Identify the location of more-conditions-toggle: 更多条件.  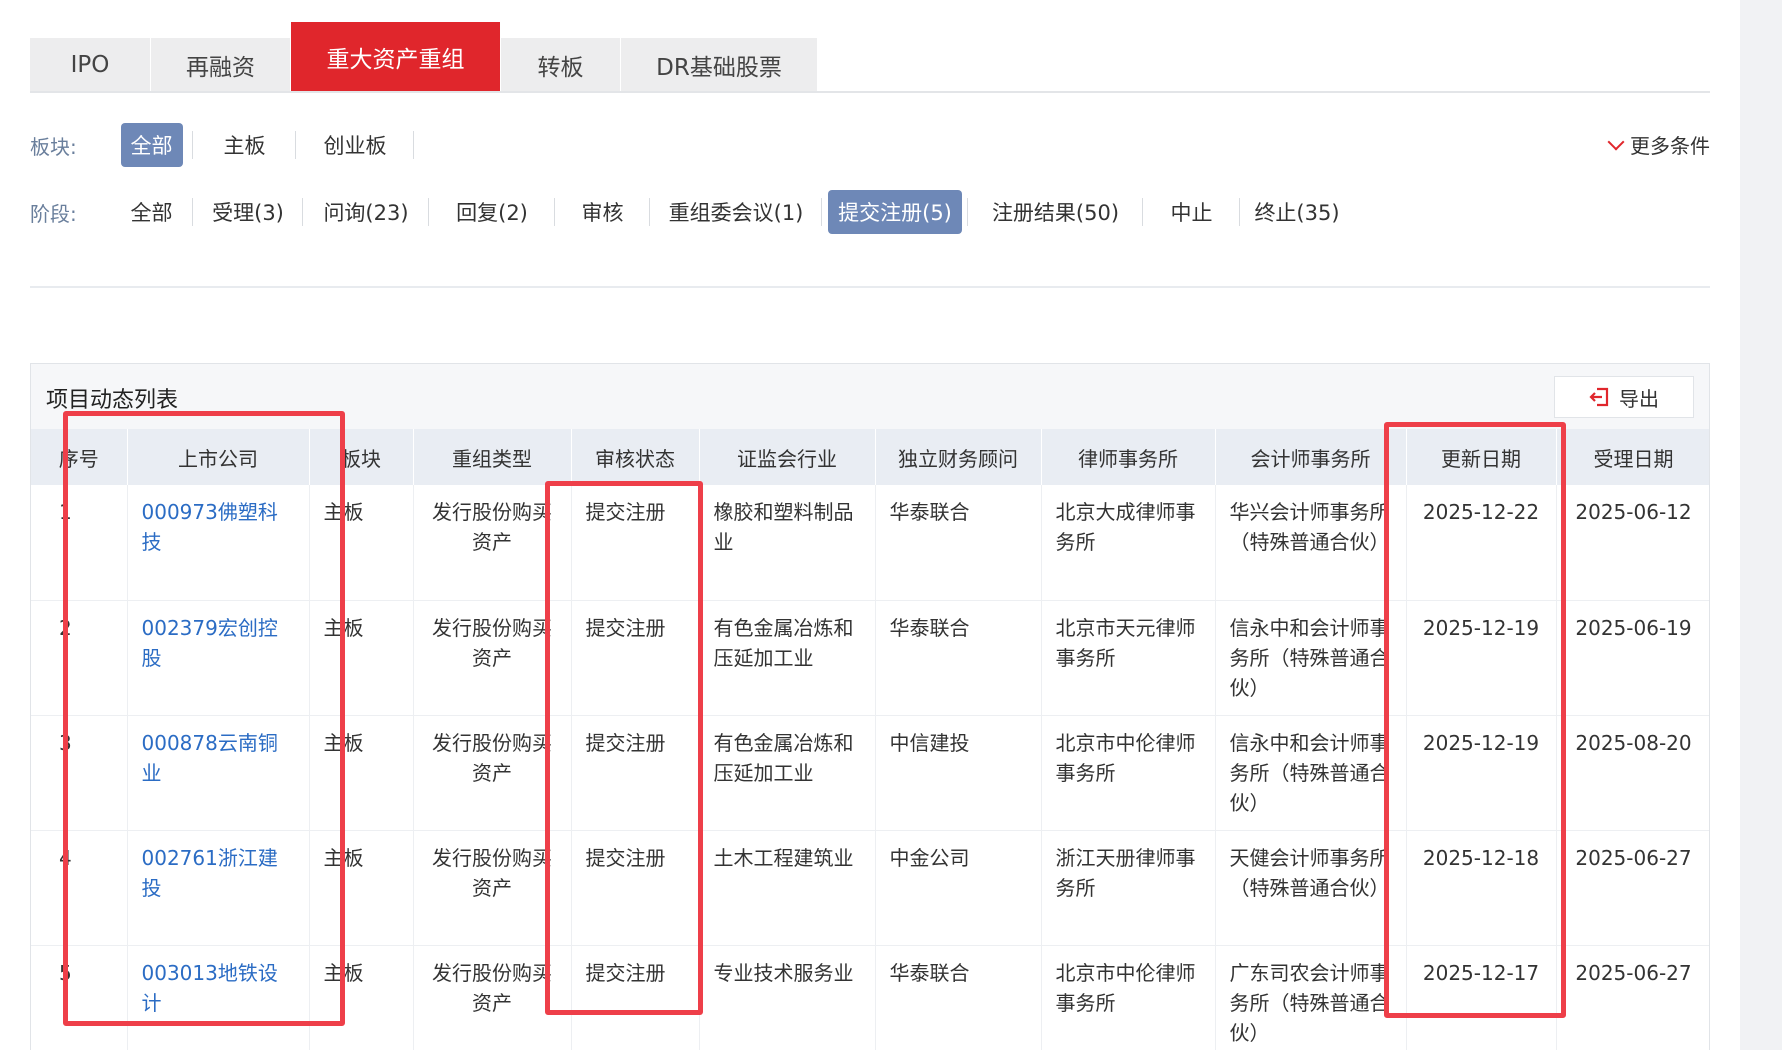
(1658, 144).